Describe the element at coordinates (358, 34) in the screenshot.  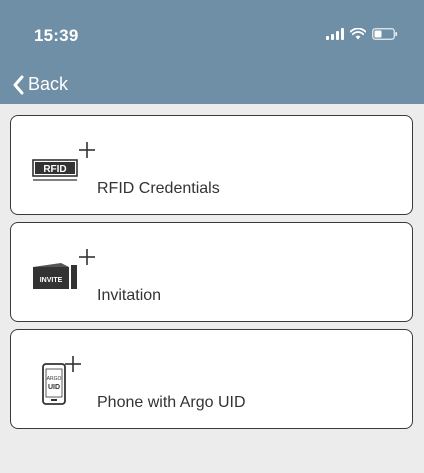
I see `wifi-icon` at that location.